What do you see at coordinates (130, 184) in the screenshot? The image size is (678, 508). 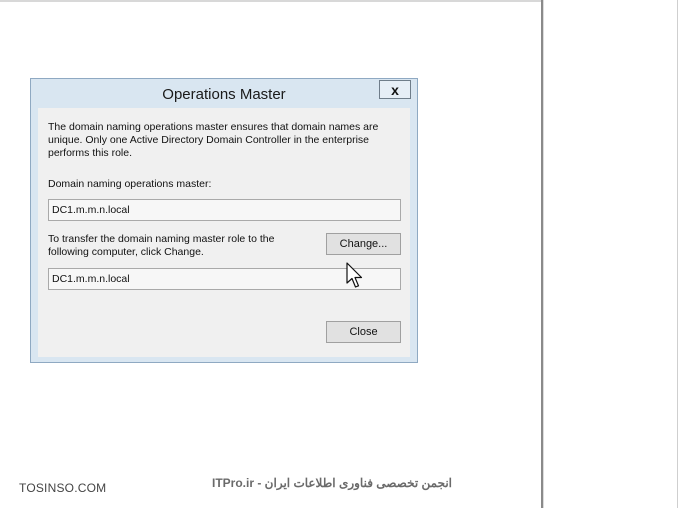 I see `current-master-label: Domain naming operations master:` at bounding box center [130, 184].